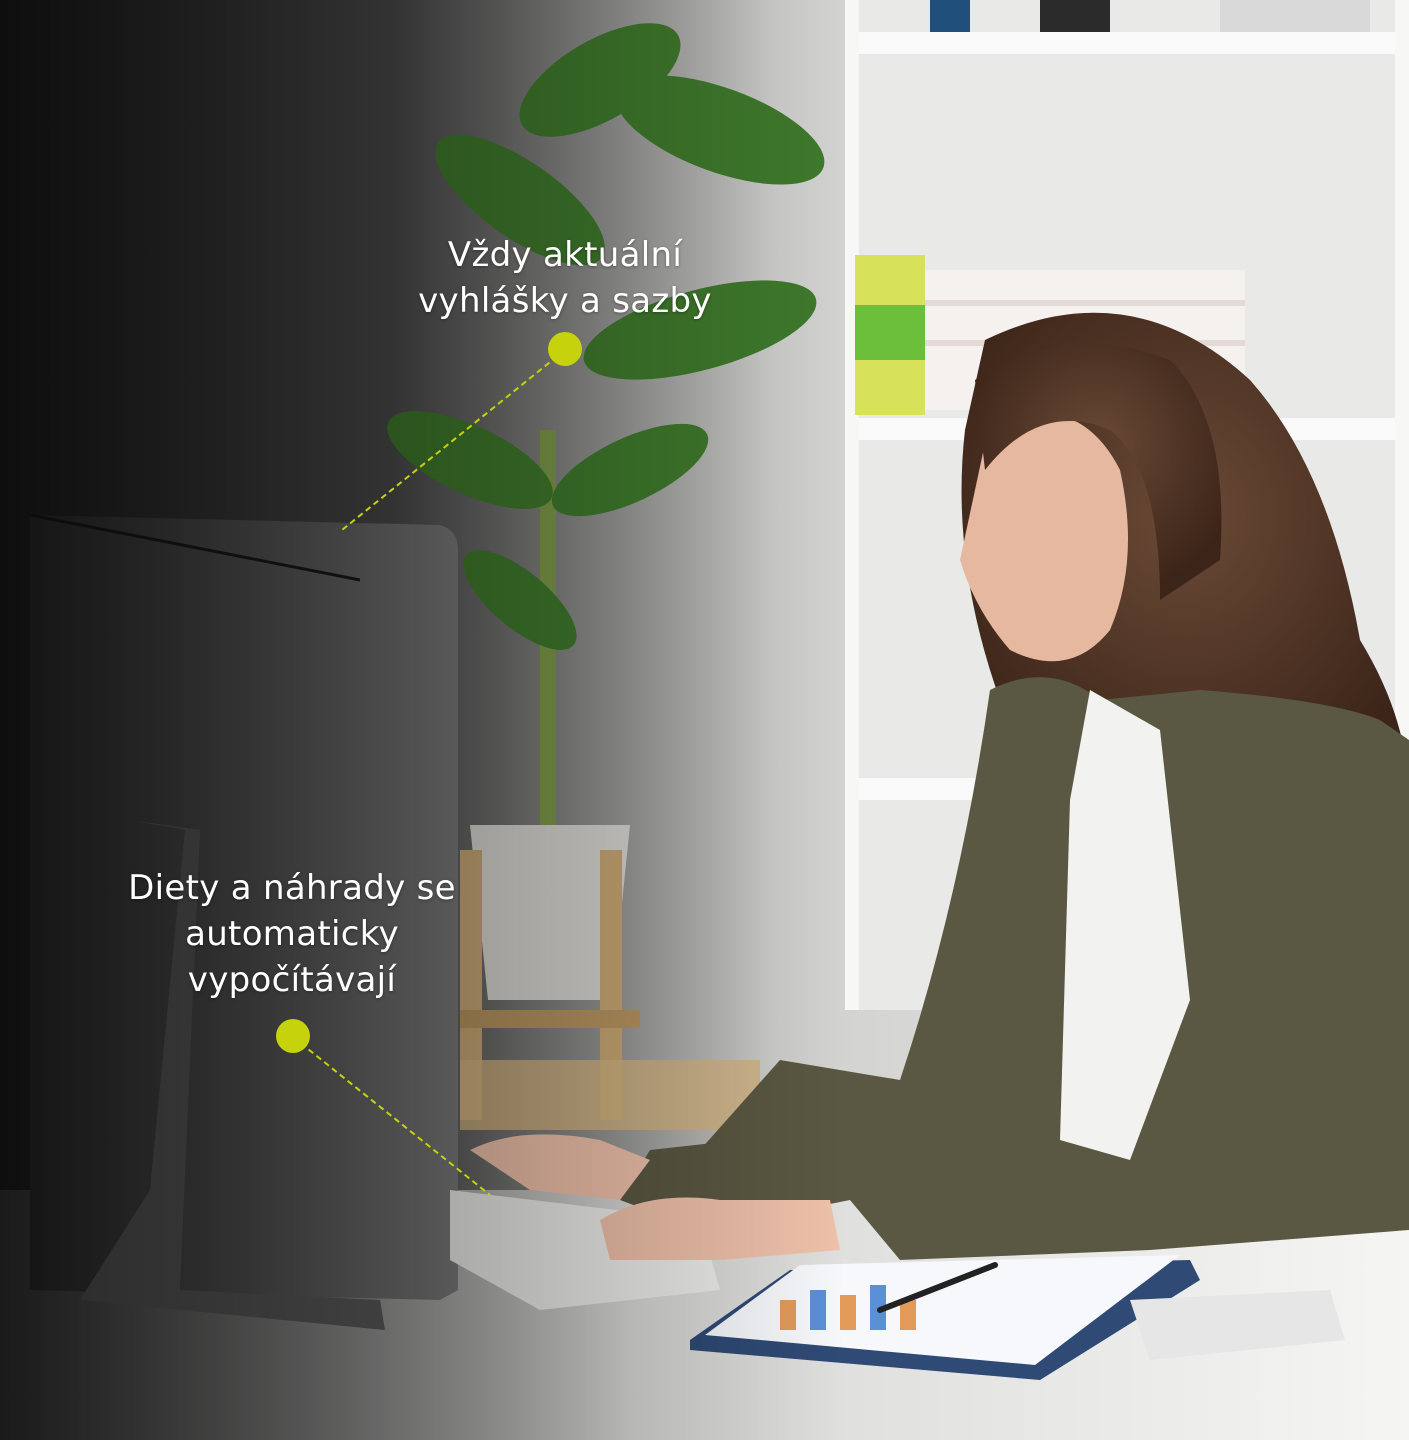  I want to click on callout-top-dot, so click(565, 349).